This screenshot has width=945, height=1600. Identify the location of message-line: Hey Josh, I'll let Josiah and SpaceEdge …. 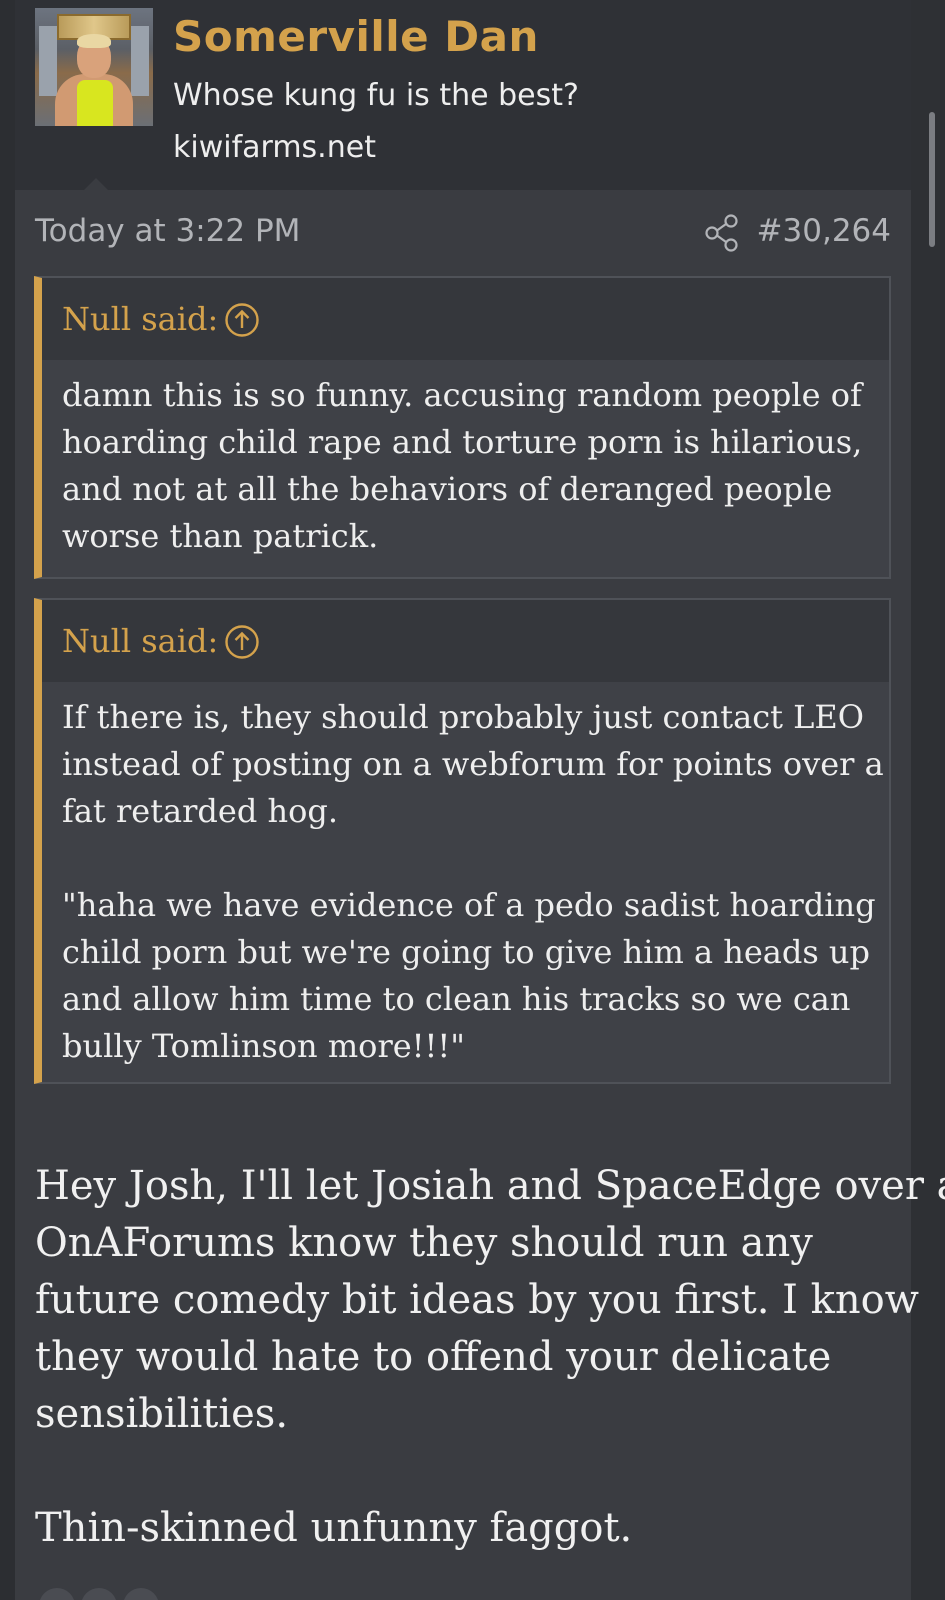
(490, 1186).